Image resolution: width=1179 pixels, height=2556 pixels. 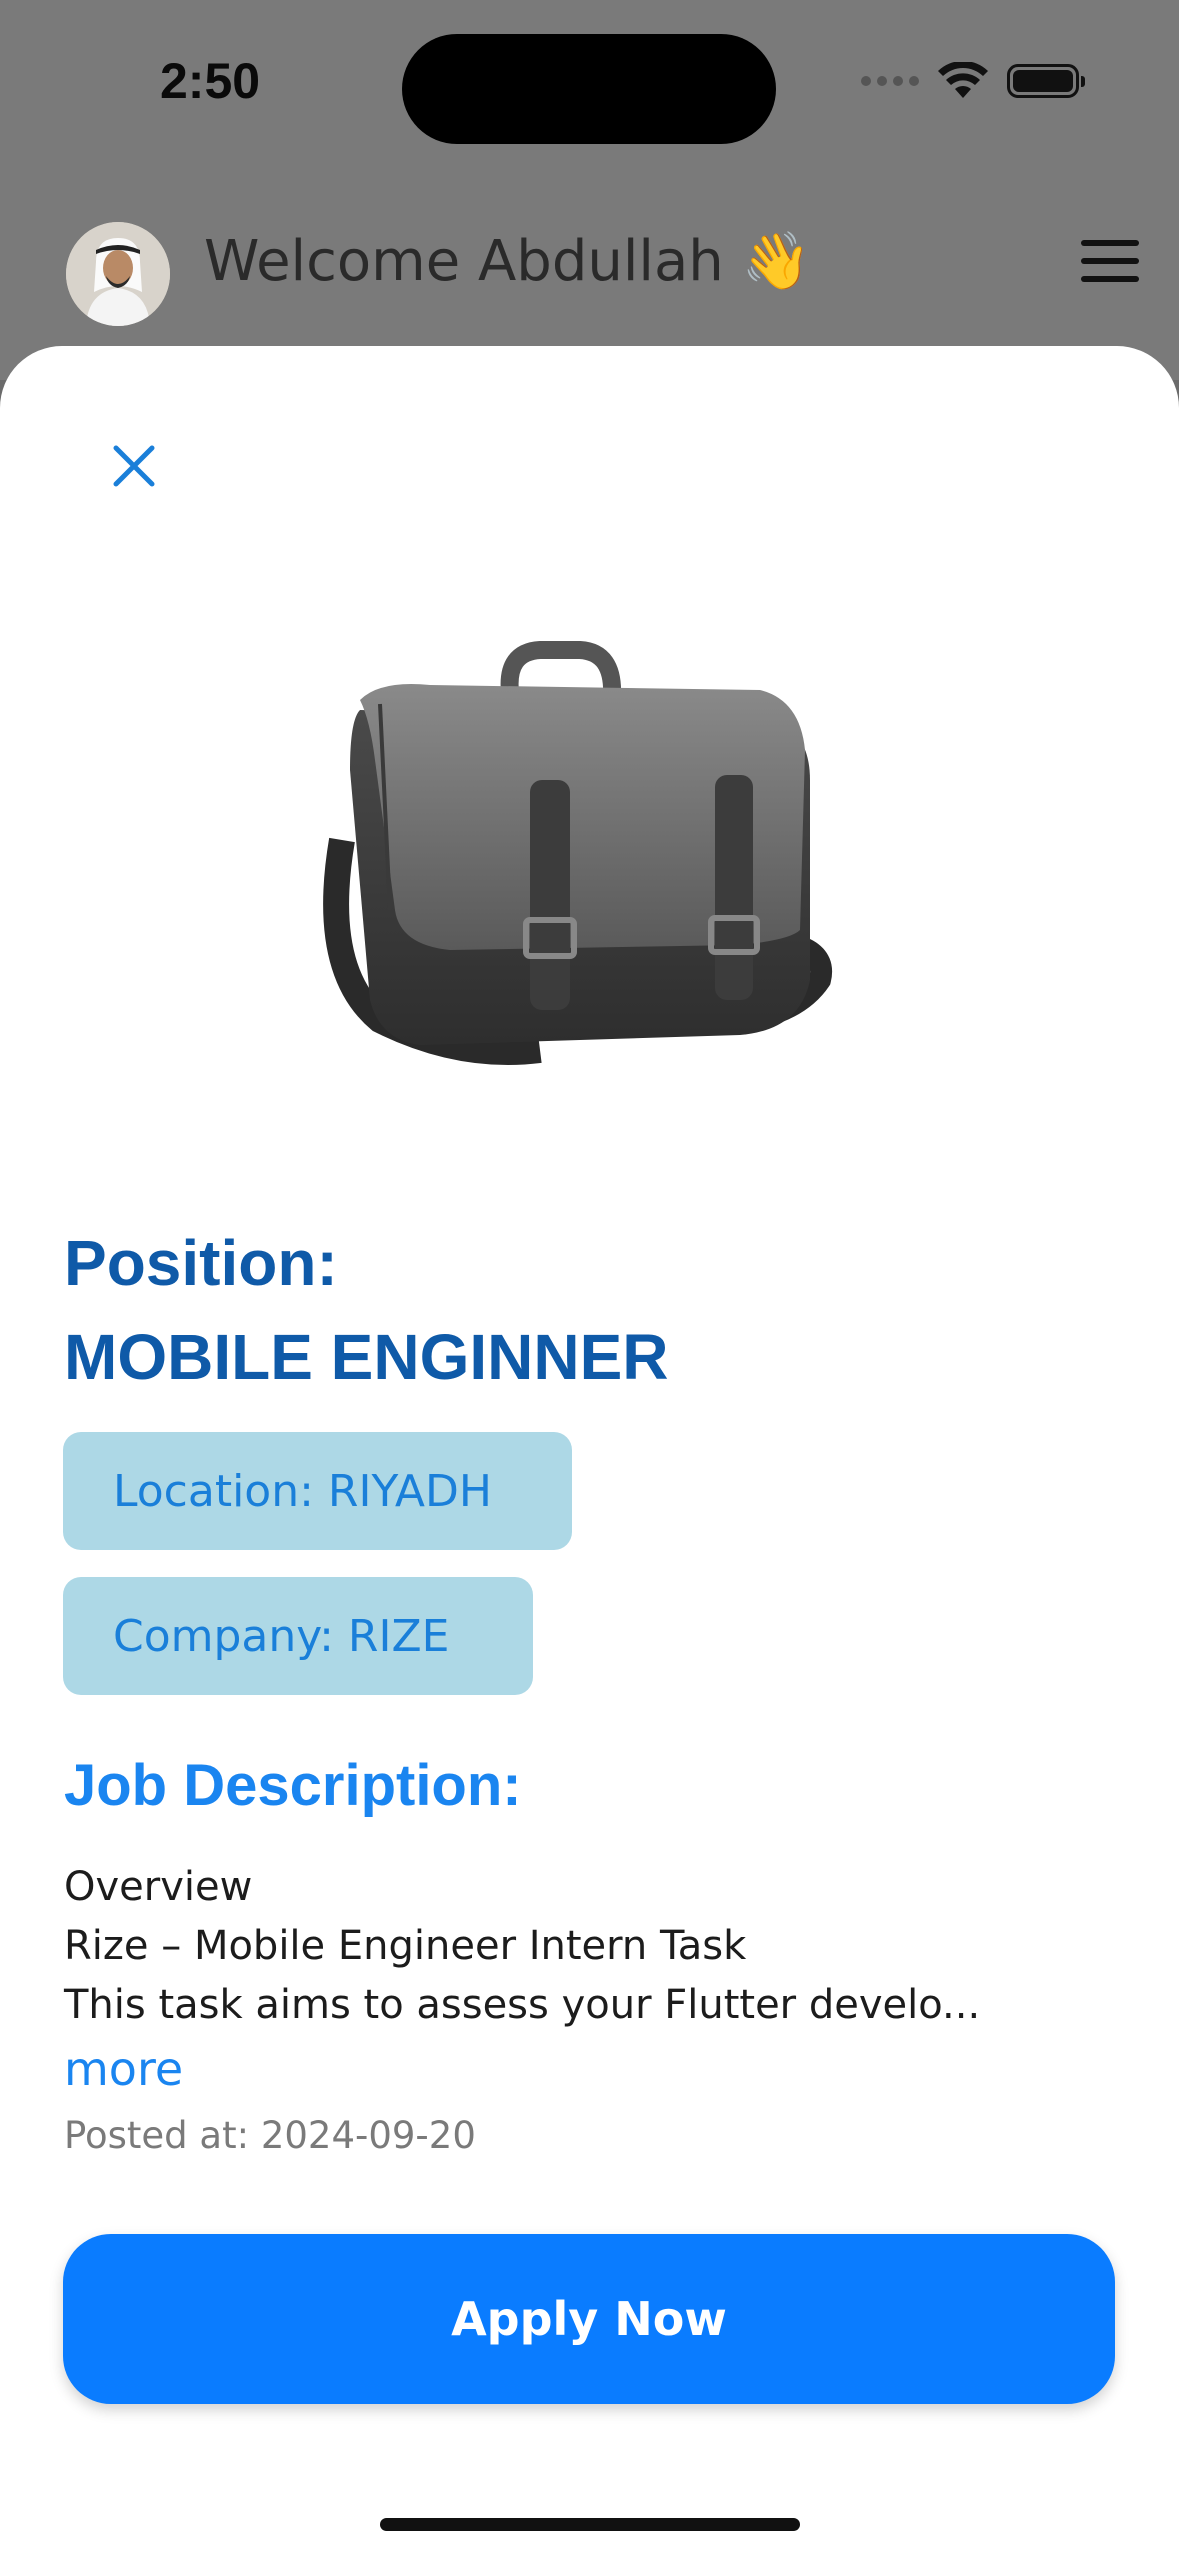 I want to click on cellular-signal-icon, so click(x=890, y=81).